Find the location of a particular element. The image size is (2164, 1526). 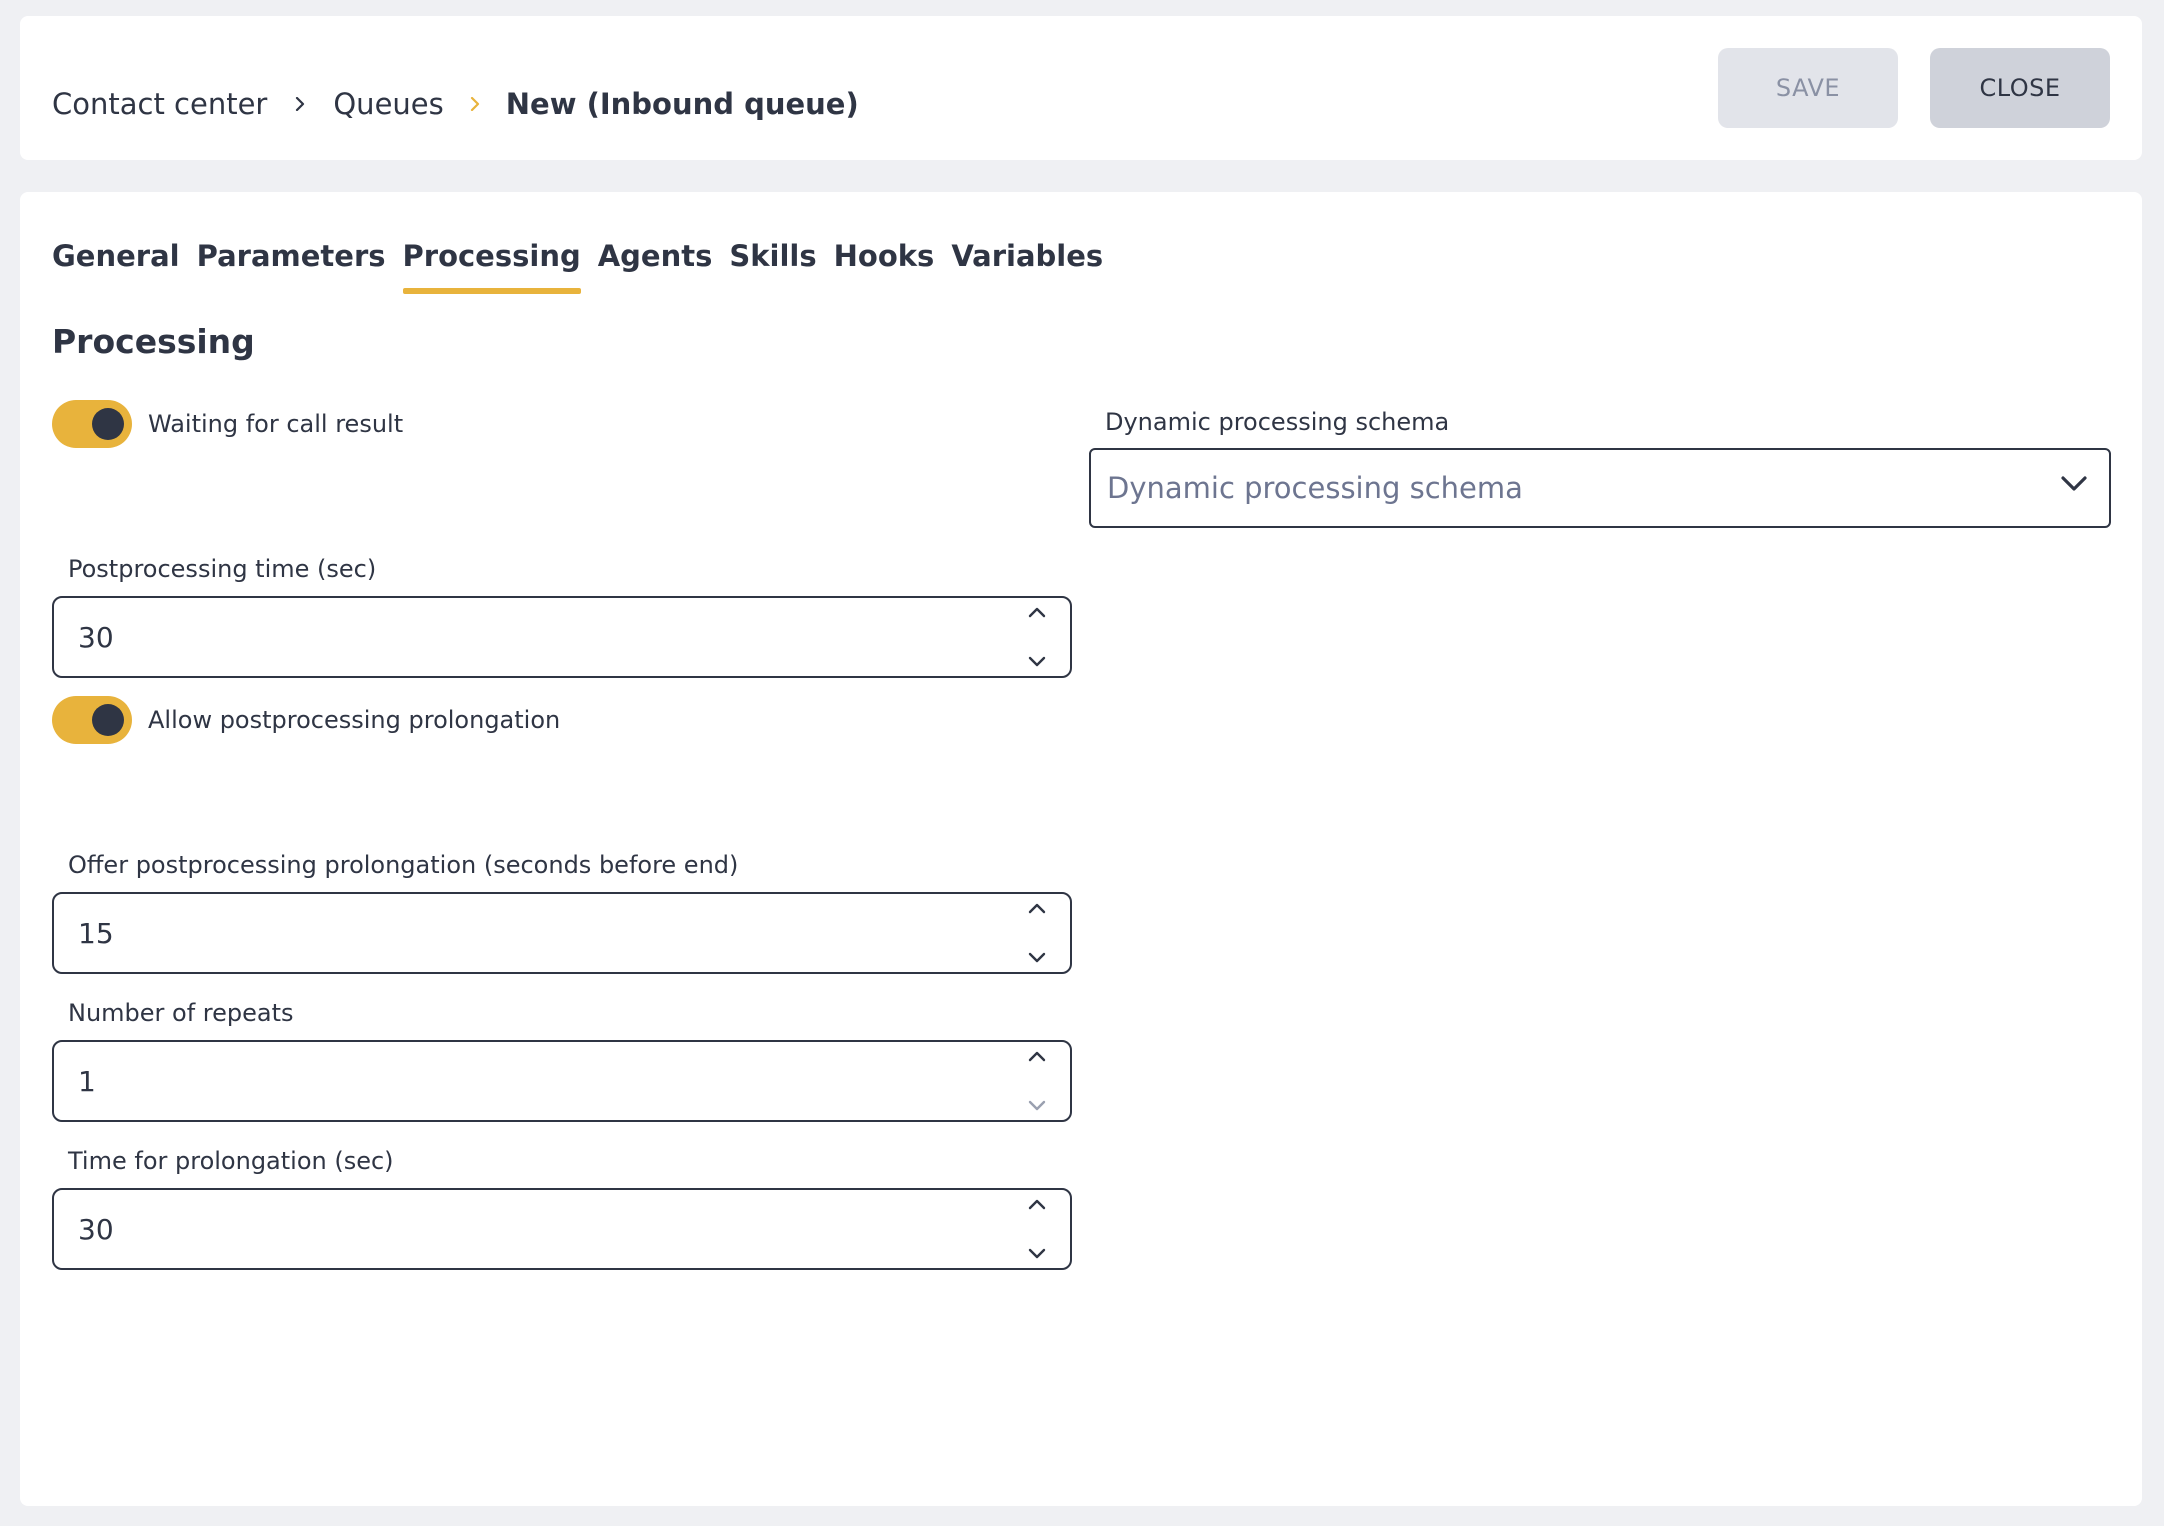

postprocessing-time-value: 30 is located at coordinates (96, 637).